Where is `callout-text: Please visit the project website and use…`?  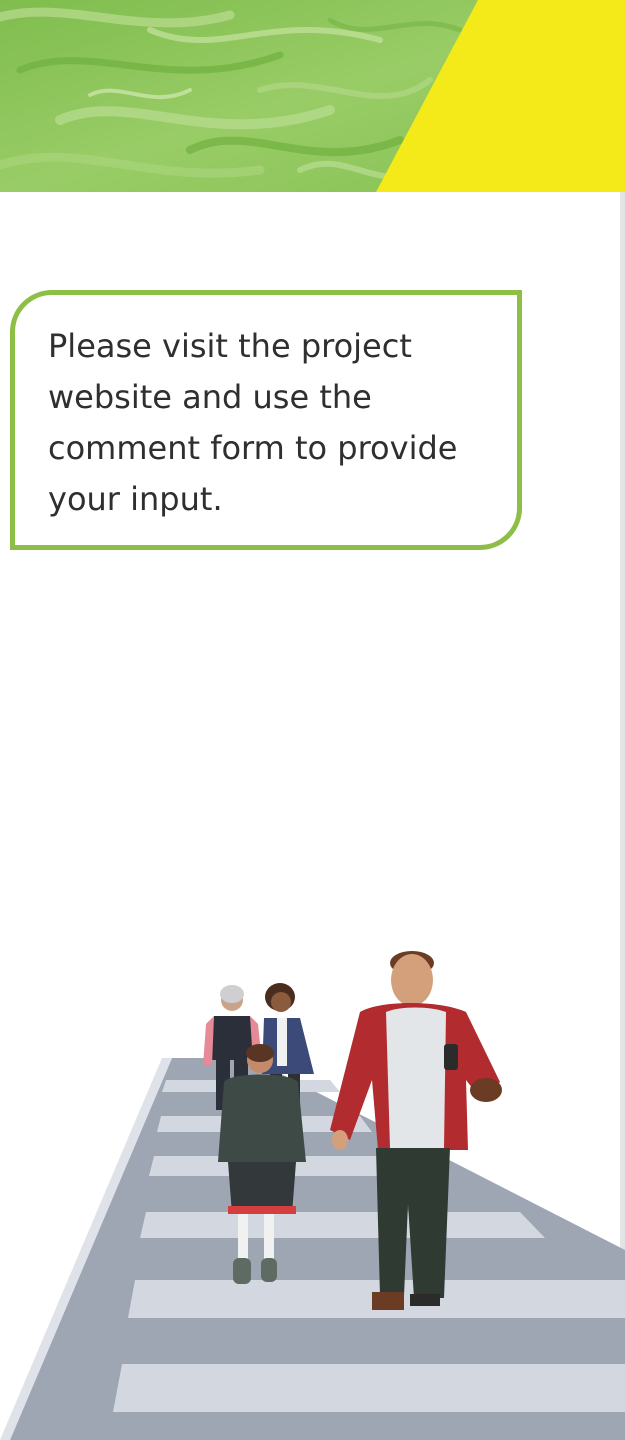 callout-text: Please visit the project website and use… is located at coordinates (253, 422).